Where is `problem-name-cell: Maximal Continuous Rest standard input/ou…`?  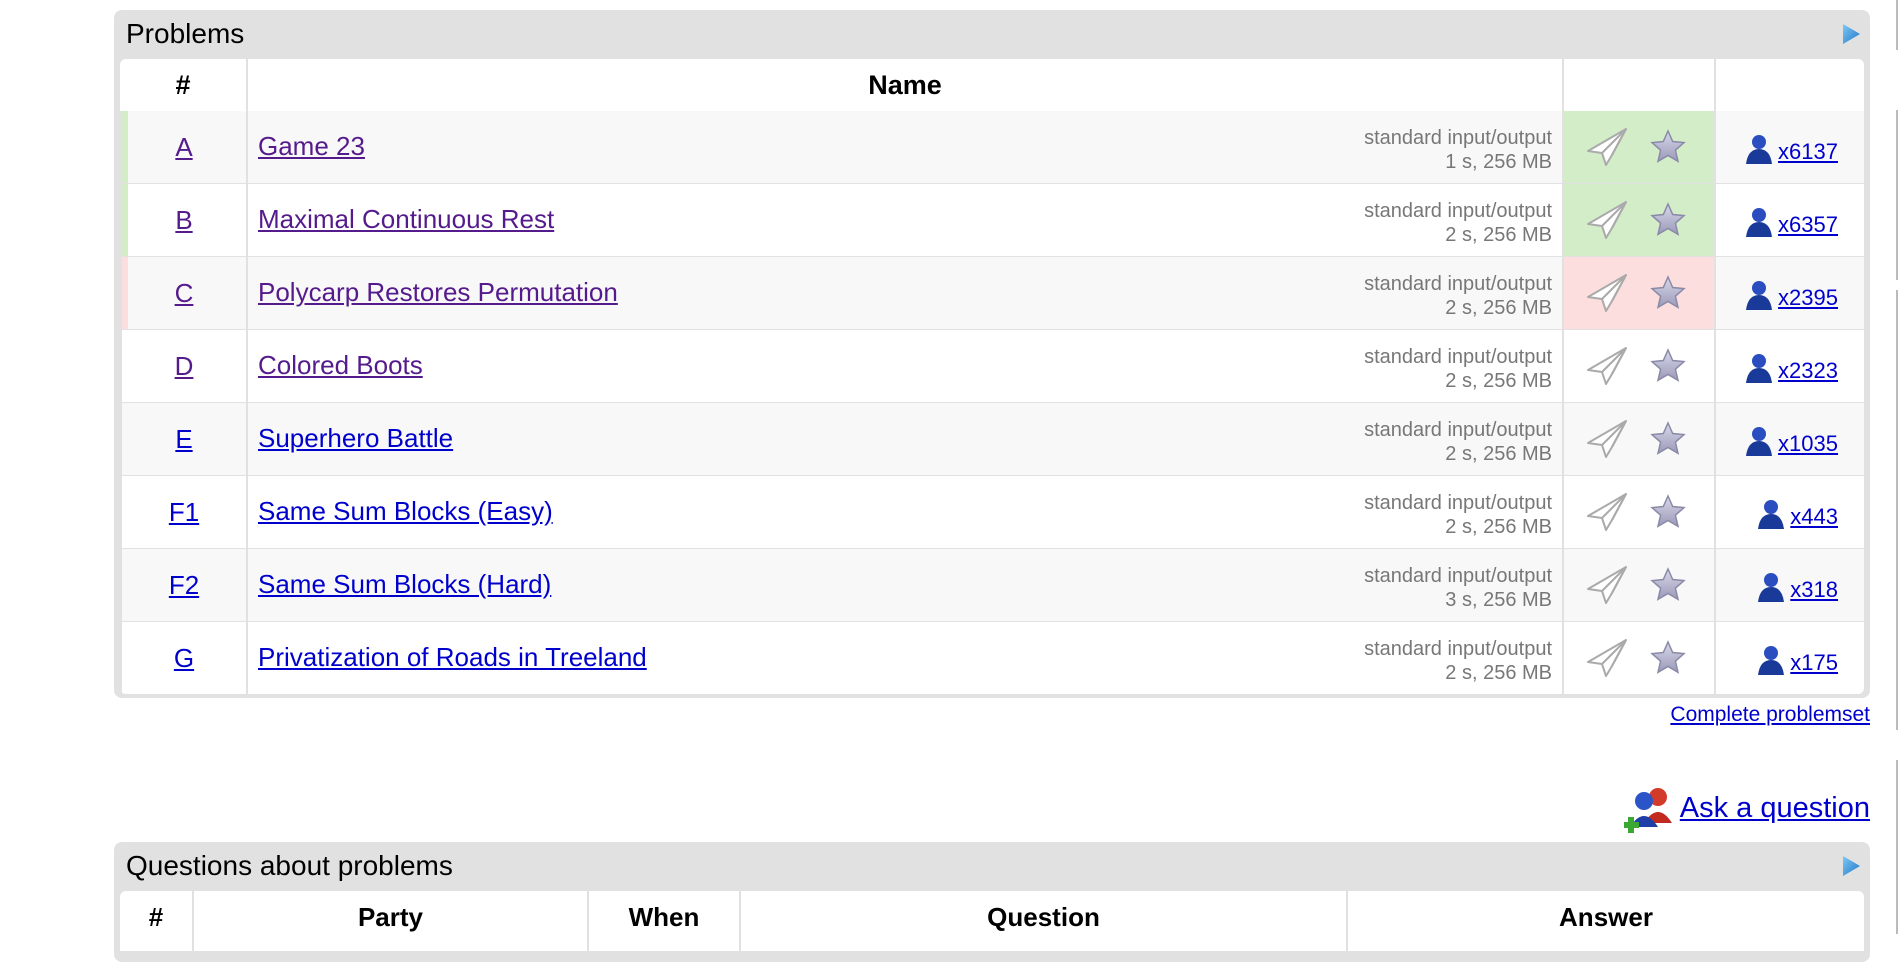 problem-name-cell: Maximal Continuous Rest standard input/ou… is located at coordinates (904, 220).